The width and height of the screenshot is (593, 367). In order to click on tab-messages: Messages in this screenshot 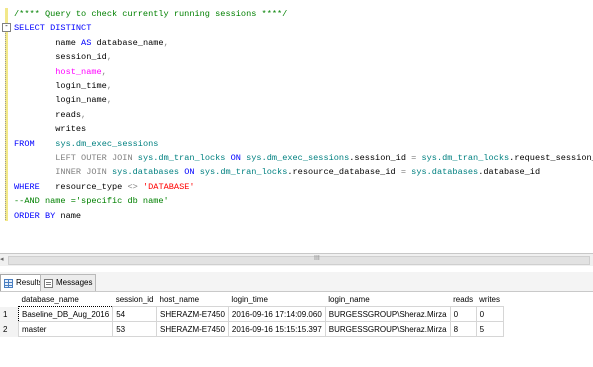, I will do `click(68, 282)`.